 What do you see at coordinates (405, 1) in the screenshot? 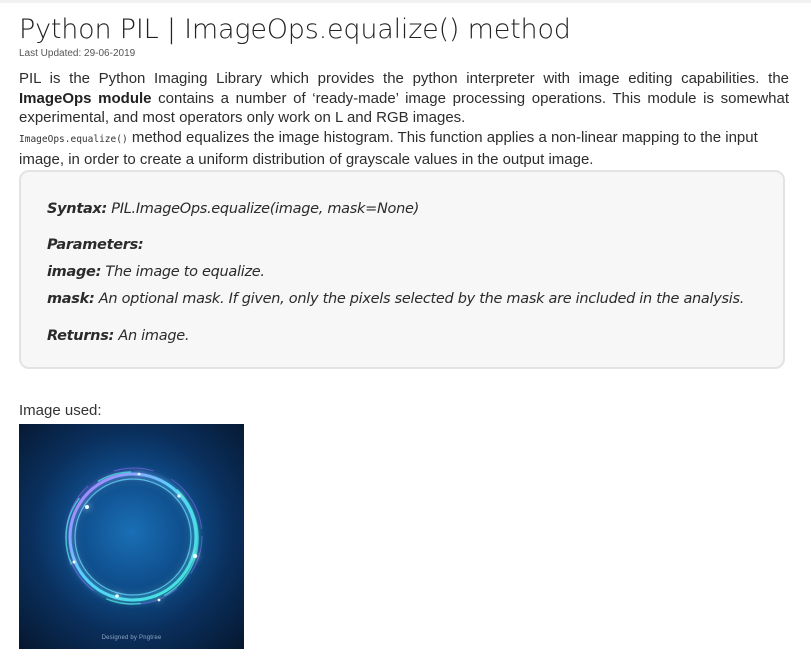
I see `top-divider` at bounding box center [405, 1].